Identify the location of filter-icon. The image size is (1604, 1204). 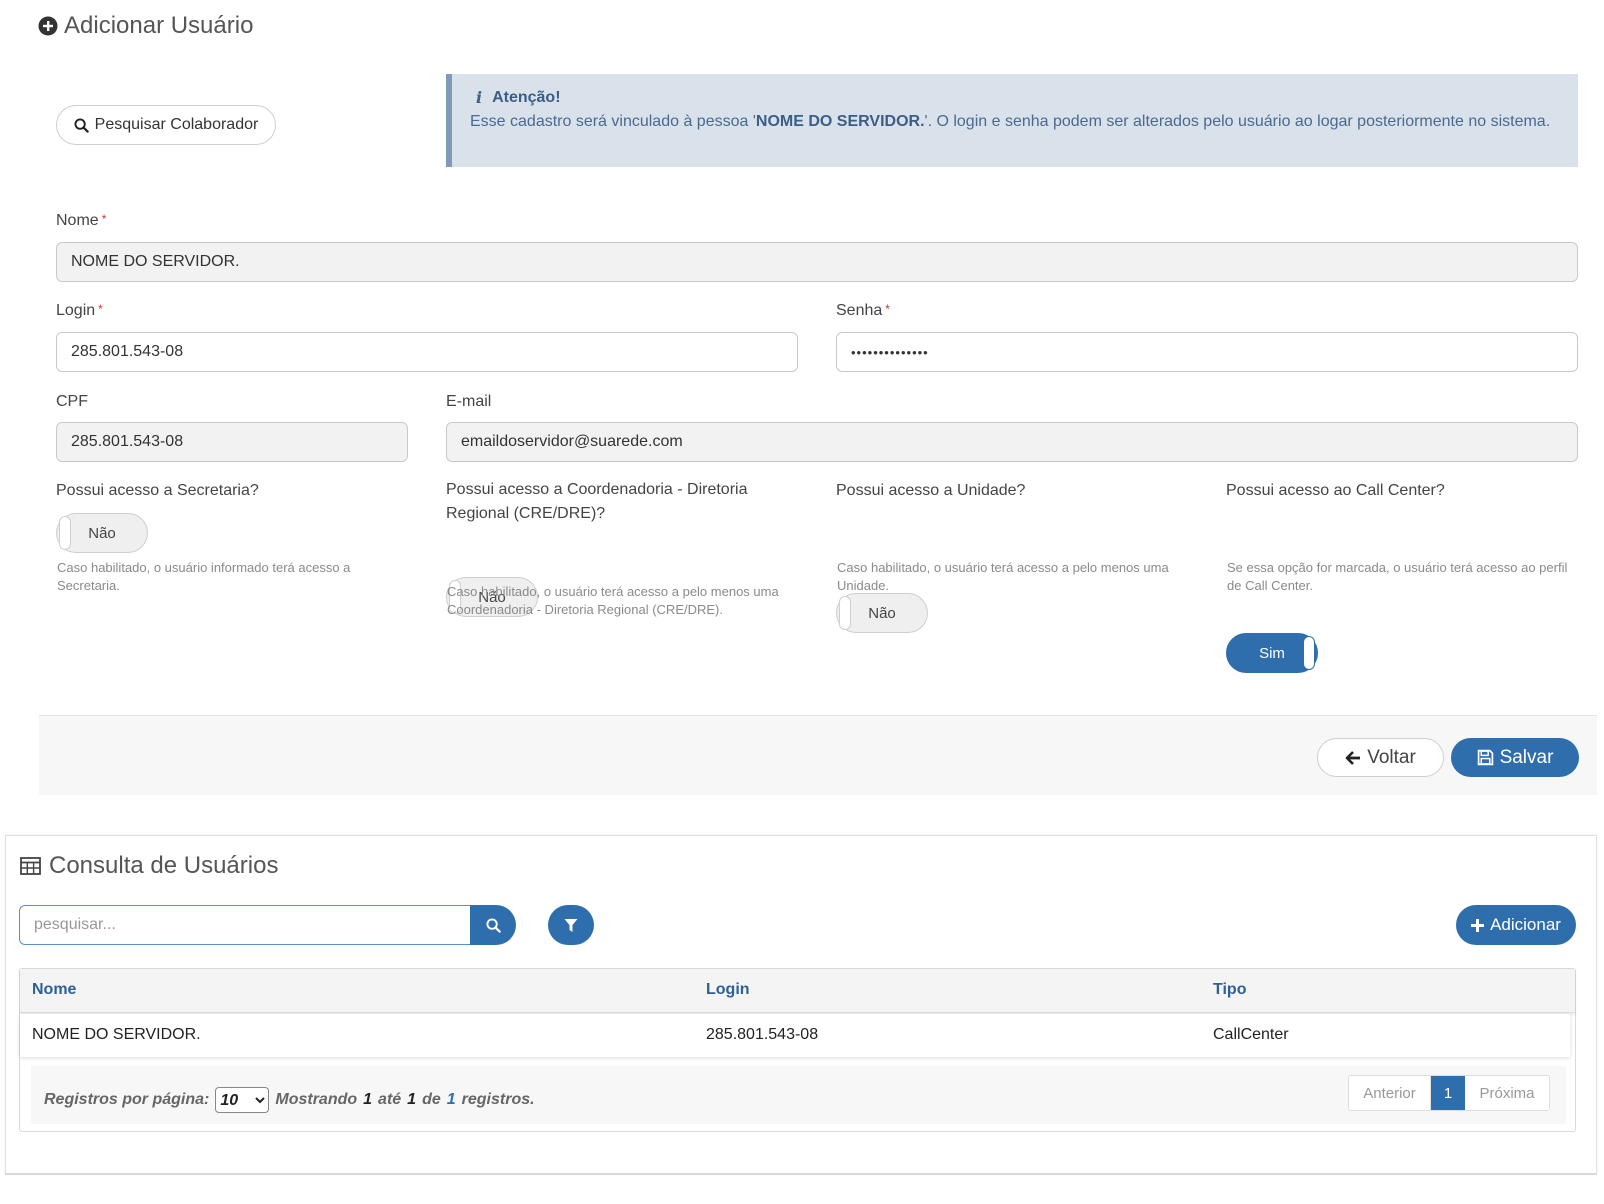
(571, 925).